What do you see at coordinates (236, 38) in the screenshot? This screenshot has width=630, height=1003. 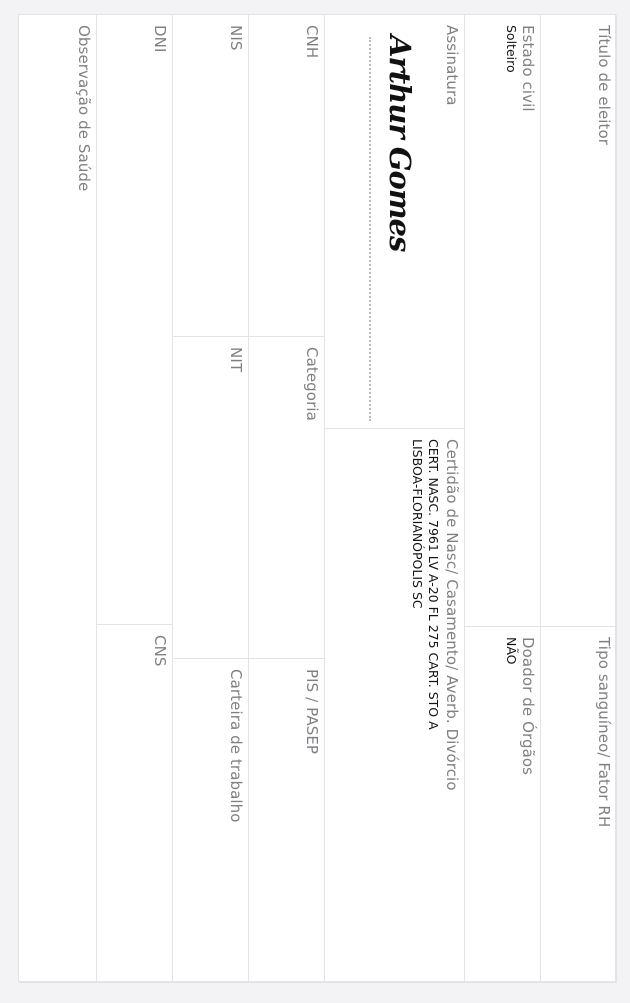 I see `label-nis: NIS` at bounding box center [236, 38].